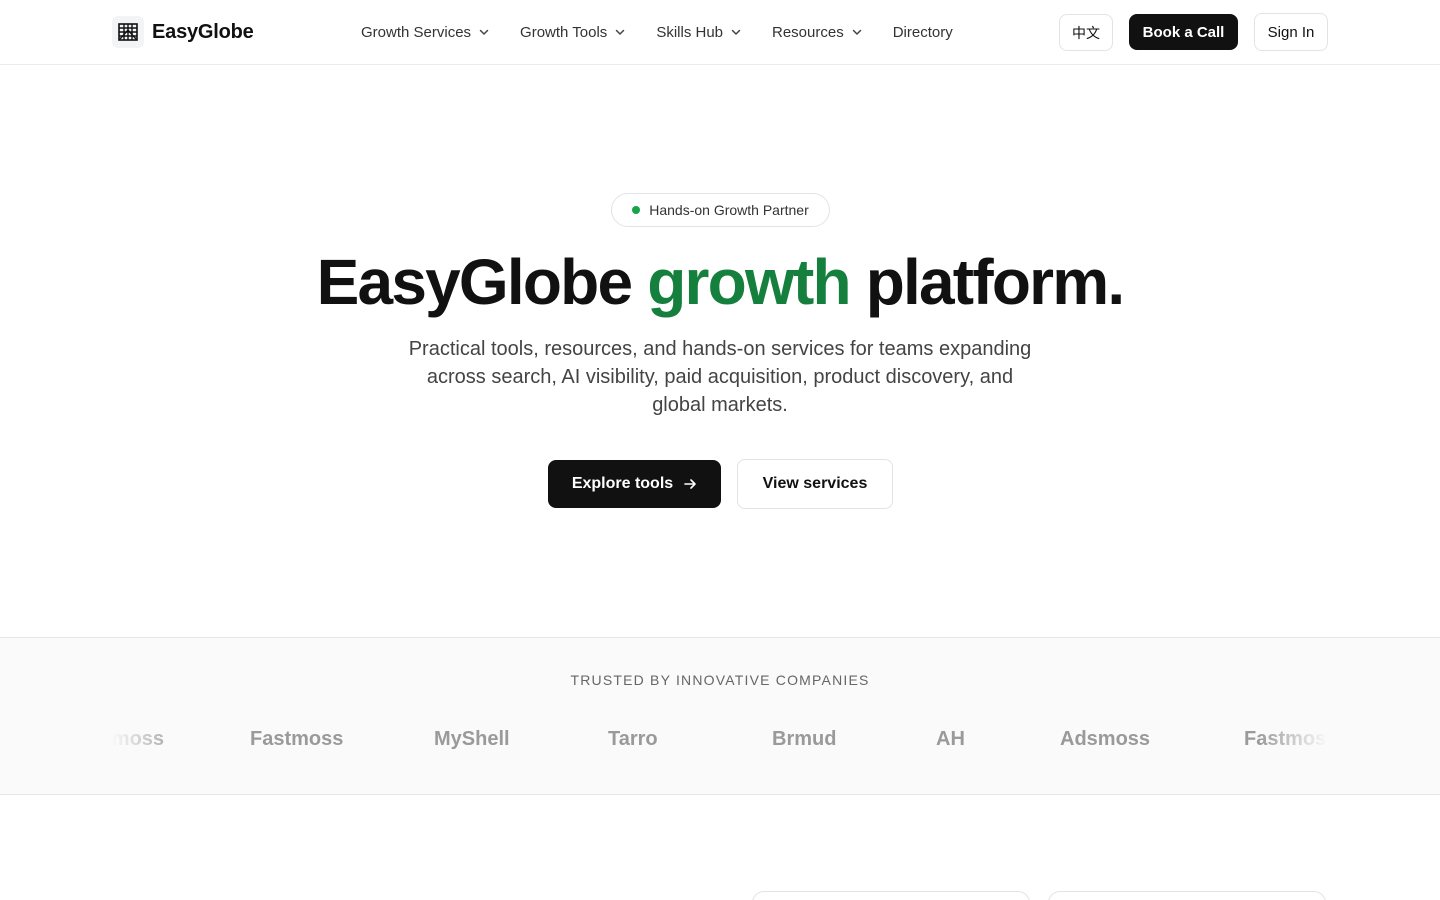 The height and width of the screenshot is (900, 1440). I want to click on nav-resources-label: Resources, so click(808, 32).